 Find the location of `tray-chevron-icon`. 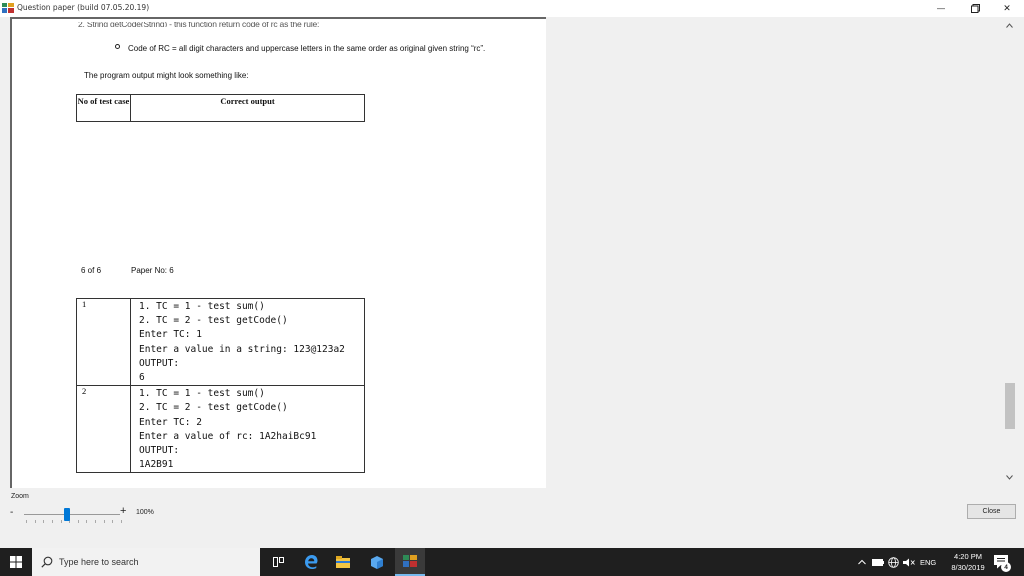

tray-chevron-icon is located at coordinates (862, 562).